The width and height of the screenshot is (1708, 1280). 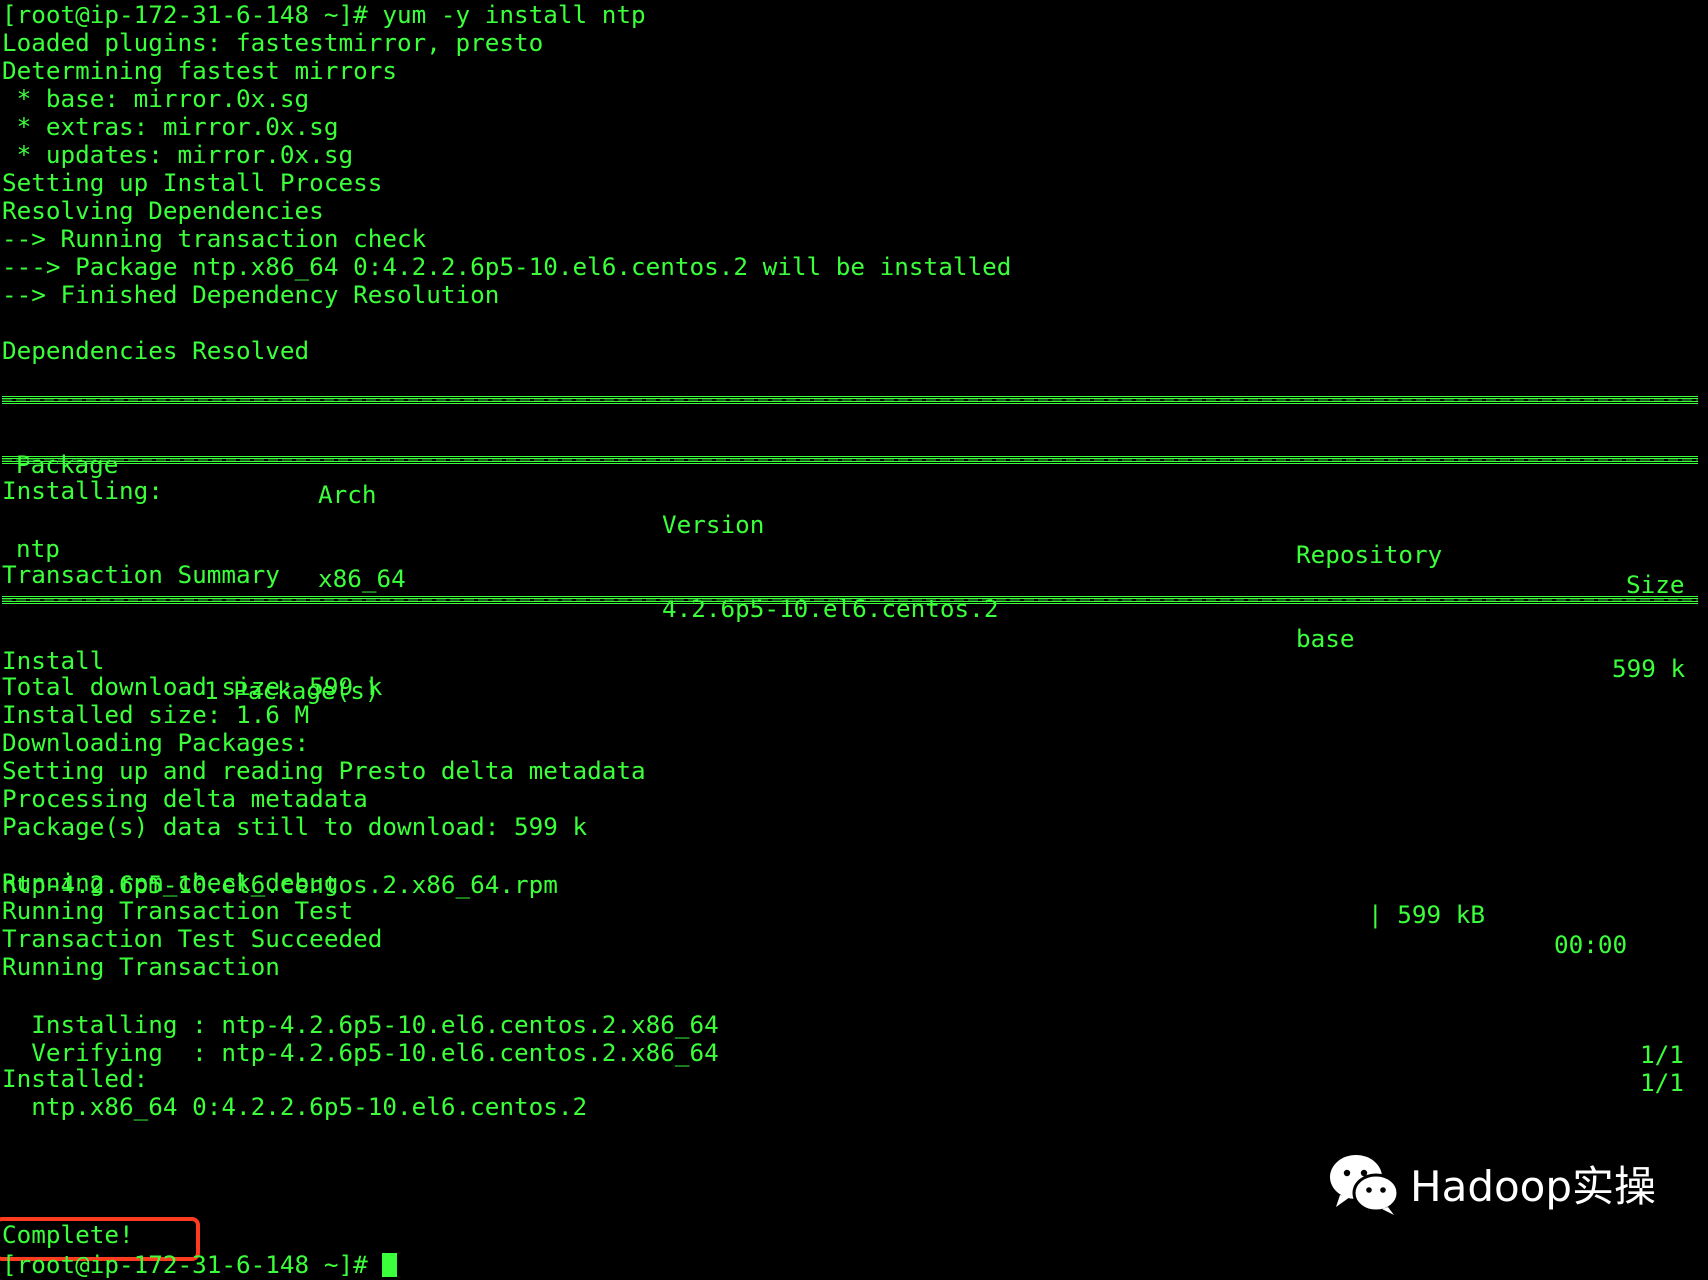 I want to click on wechat-icon, so click(x=1364, y=1187).